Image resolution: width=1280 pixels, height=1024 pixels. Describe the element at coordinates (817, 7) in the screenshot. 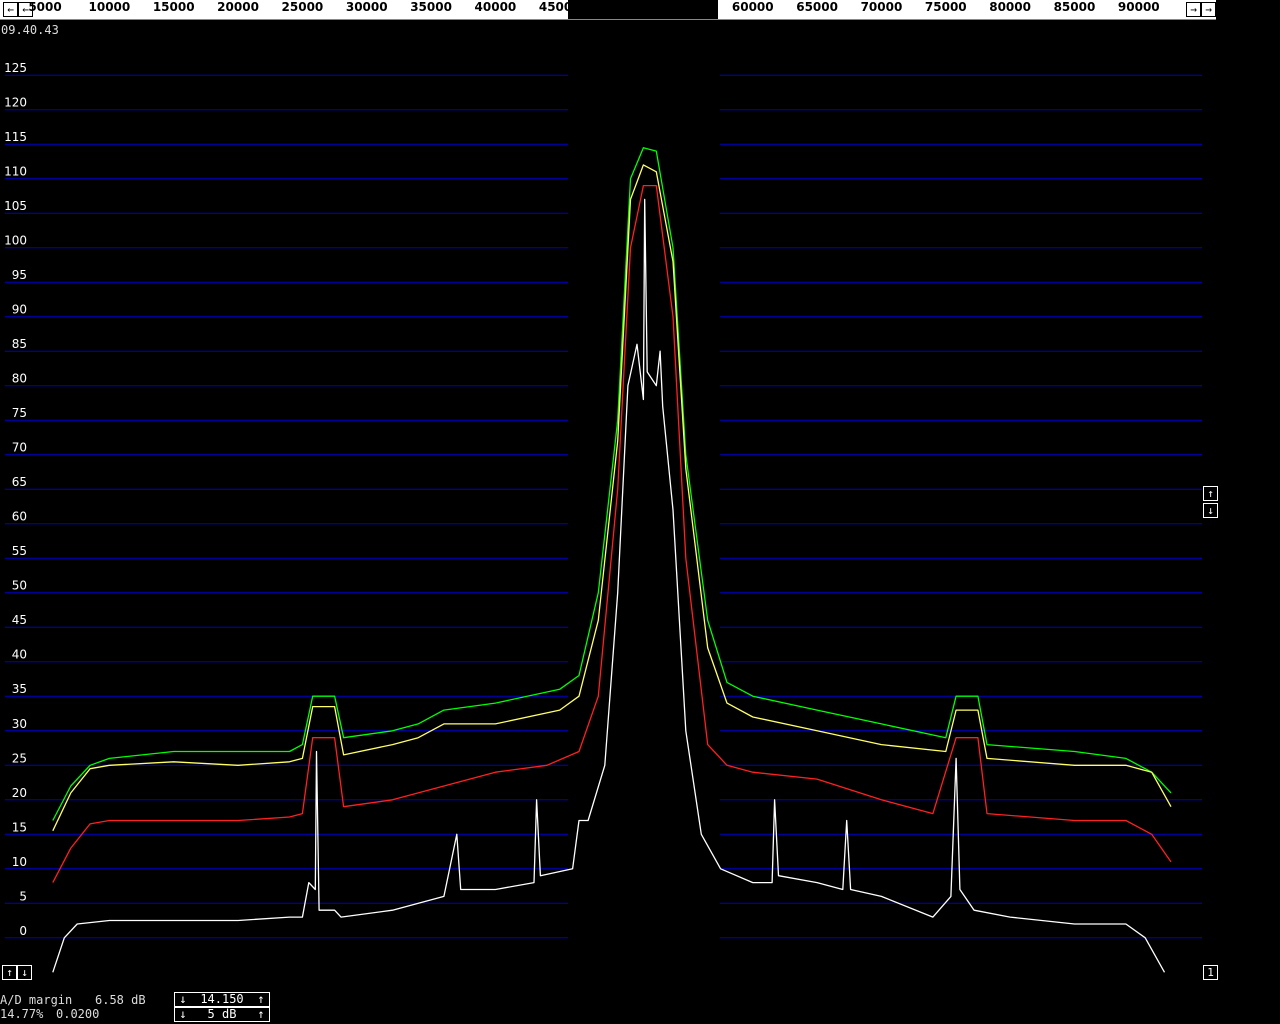

I see `freq-tick-label: 65000` at that location.